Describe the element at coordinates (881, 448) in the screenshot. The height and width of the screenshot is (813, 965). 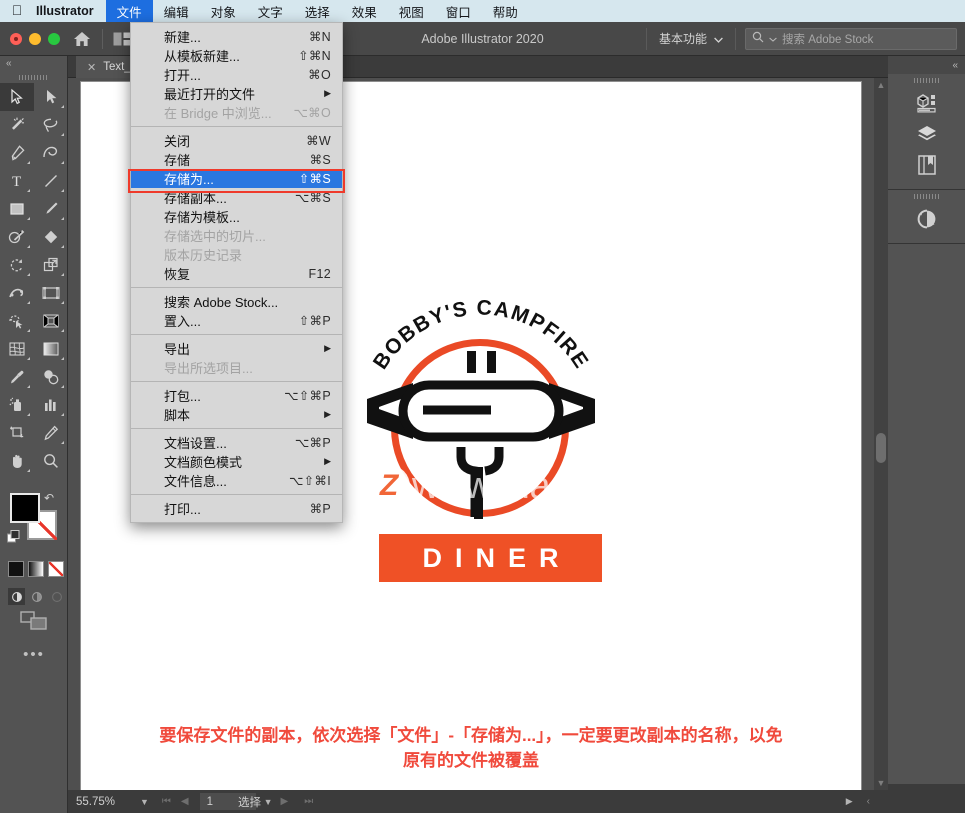
I see `vertical-scroll-thumb` at that location.